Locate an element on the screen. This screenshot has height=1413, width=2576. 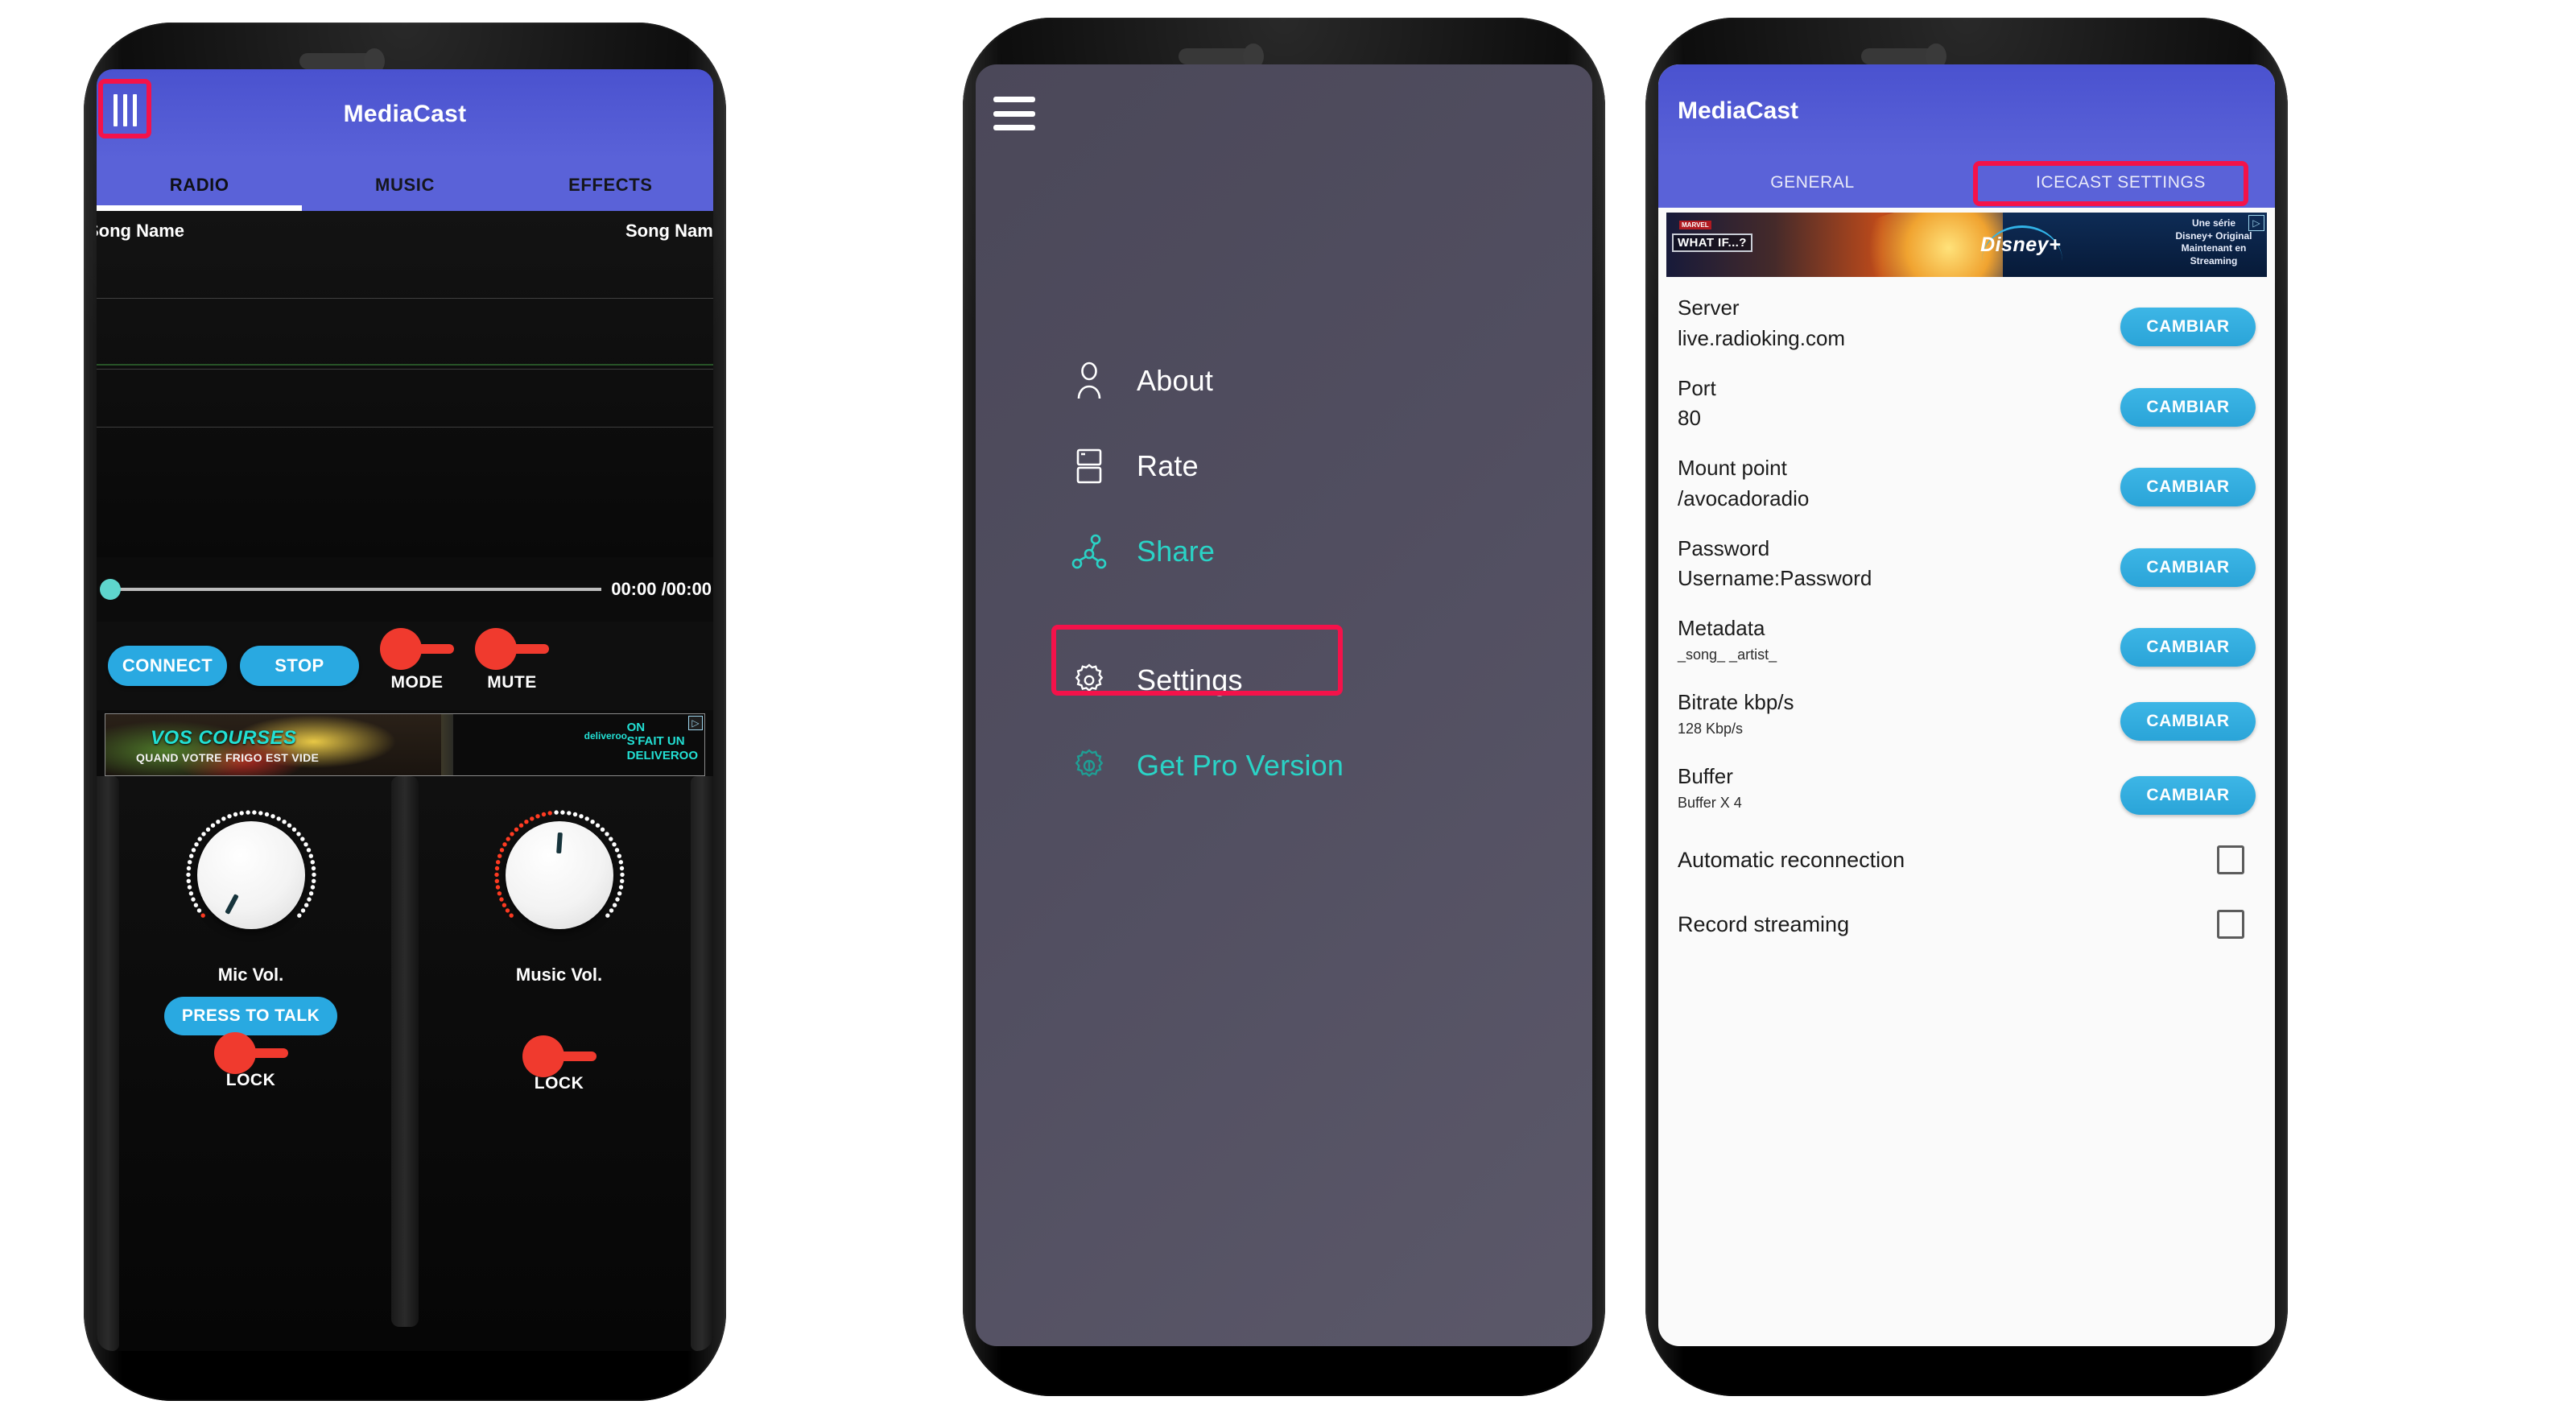
setting-value-metadata: _song_ _artist_ is located at coordinates (1727, 654).